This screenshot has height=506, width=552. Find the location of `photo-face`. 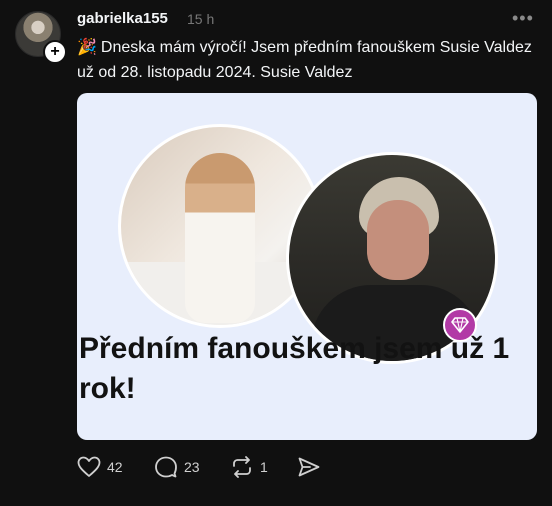

photo-face is located at coordinates (398, 240).